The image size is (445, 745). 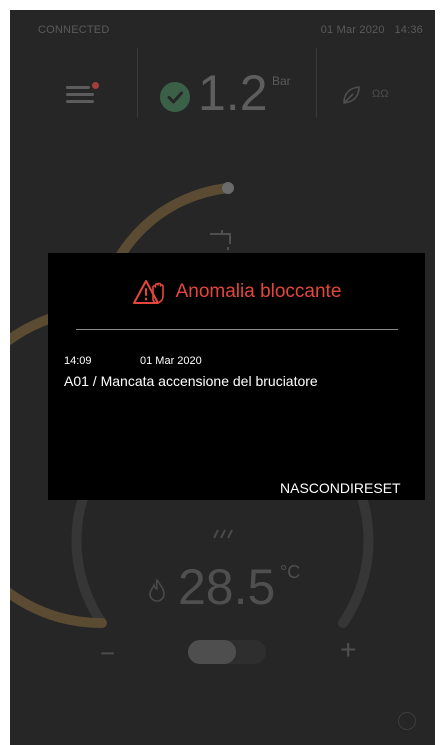 I want to click on temperature-value: 28.5, so click(x=227, y=587).